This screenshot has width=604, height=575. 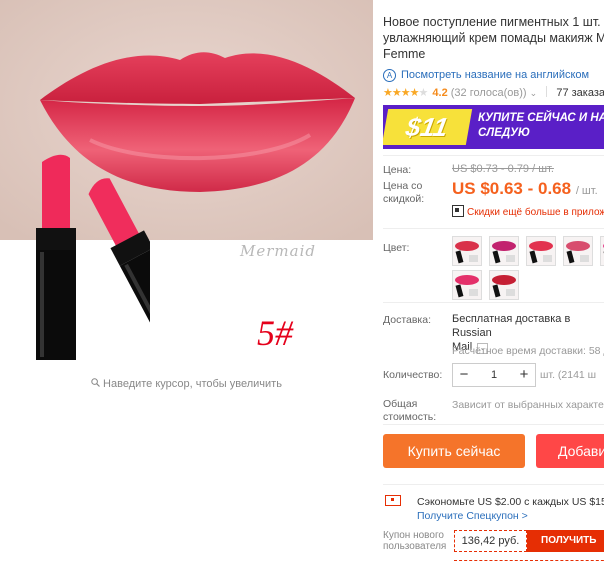 What do you see at coordinates (489, 93) in the screenshot?
I see `reviews-link: (32 голоса(ов))` at bounding box center [489, 93].